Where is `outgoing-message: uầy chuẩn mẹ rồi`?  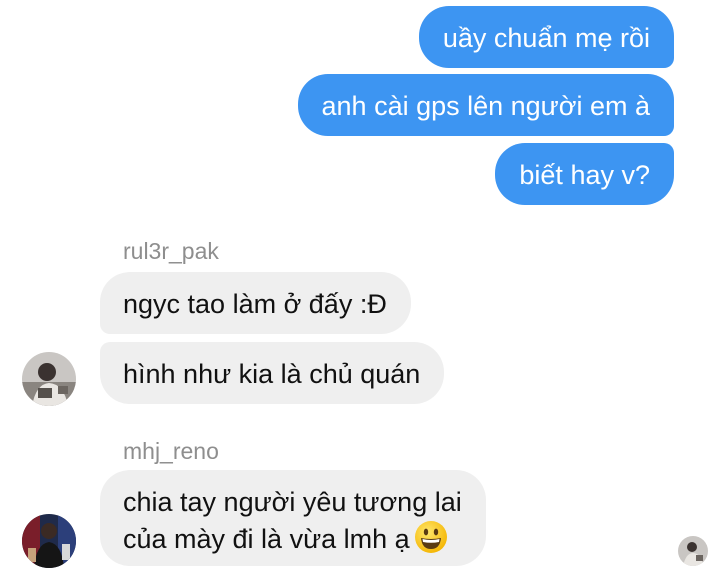
outgoing-message: uầy chuẩn mẹ rồi is located at coordinates (546, 37).